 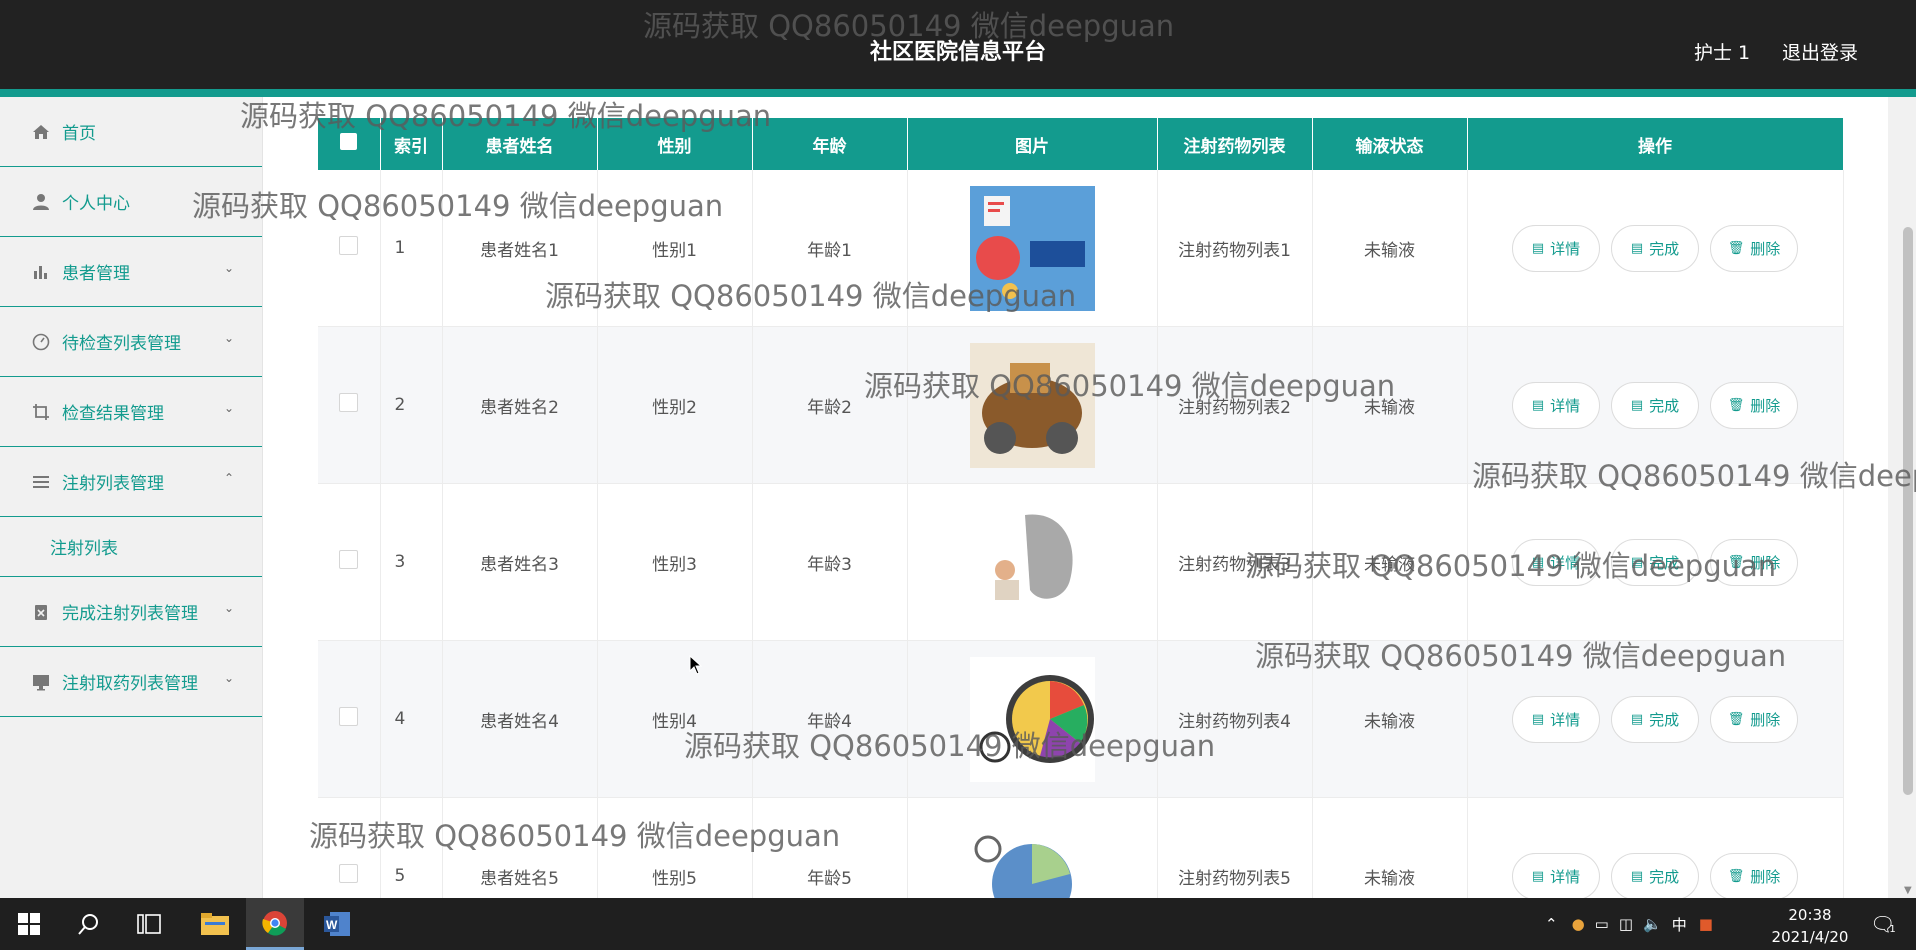 I want to click on clock-time: 20:38, so click(x=1810, y=915).